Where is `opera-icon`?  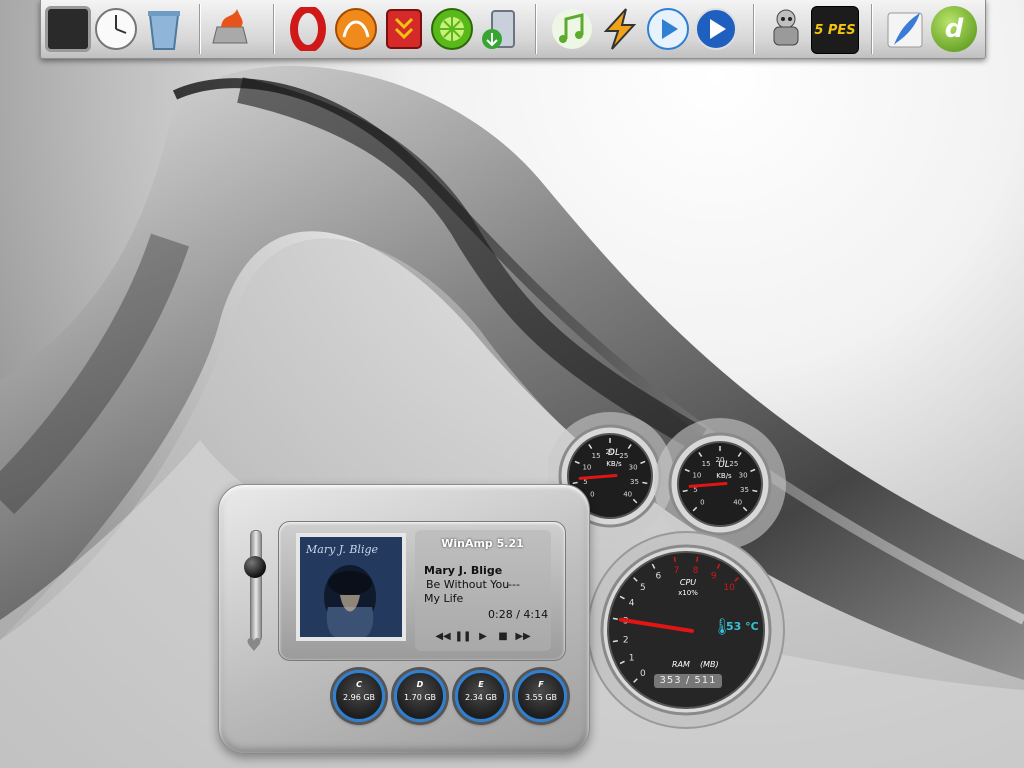 opera-icon is located at coordinates (308, 29).